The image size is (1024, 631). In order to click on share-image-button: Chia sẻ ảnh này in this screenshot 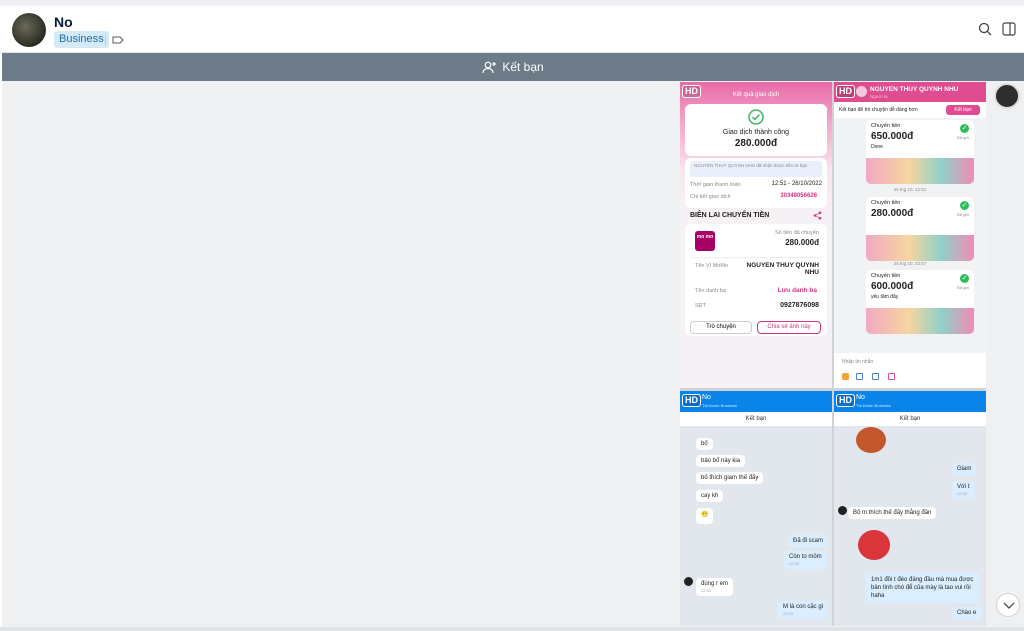, I will do `click(789, 327)`.